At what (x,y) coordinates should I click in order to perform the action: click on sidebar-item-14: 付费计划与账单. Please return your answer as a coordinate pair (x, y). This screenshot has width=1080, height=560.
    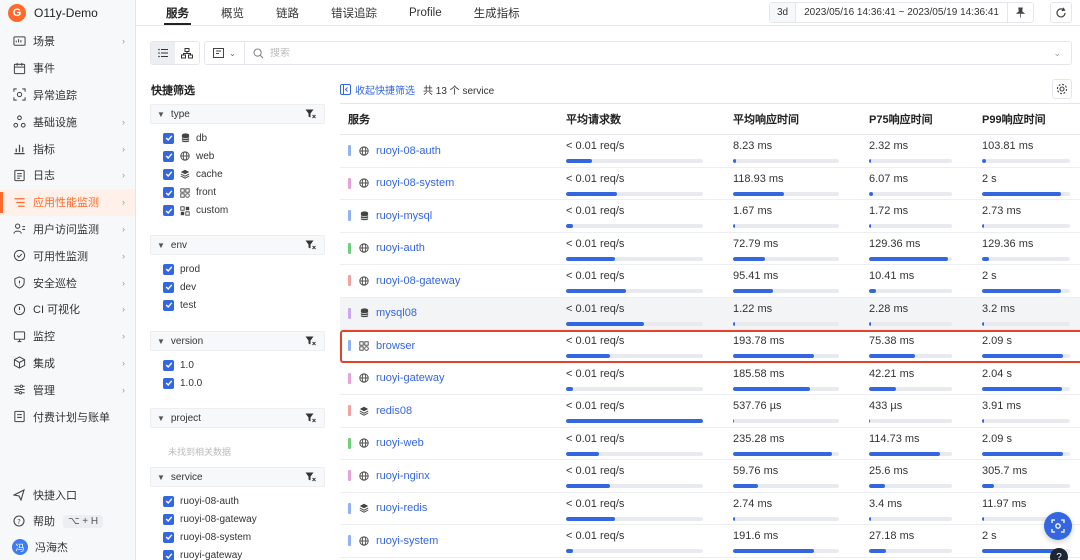
    Looking at the image, I should click on (67, 416).